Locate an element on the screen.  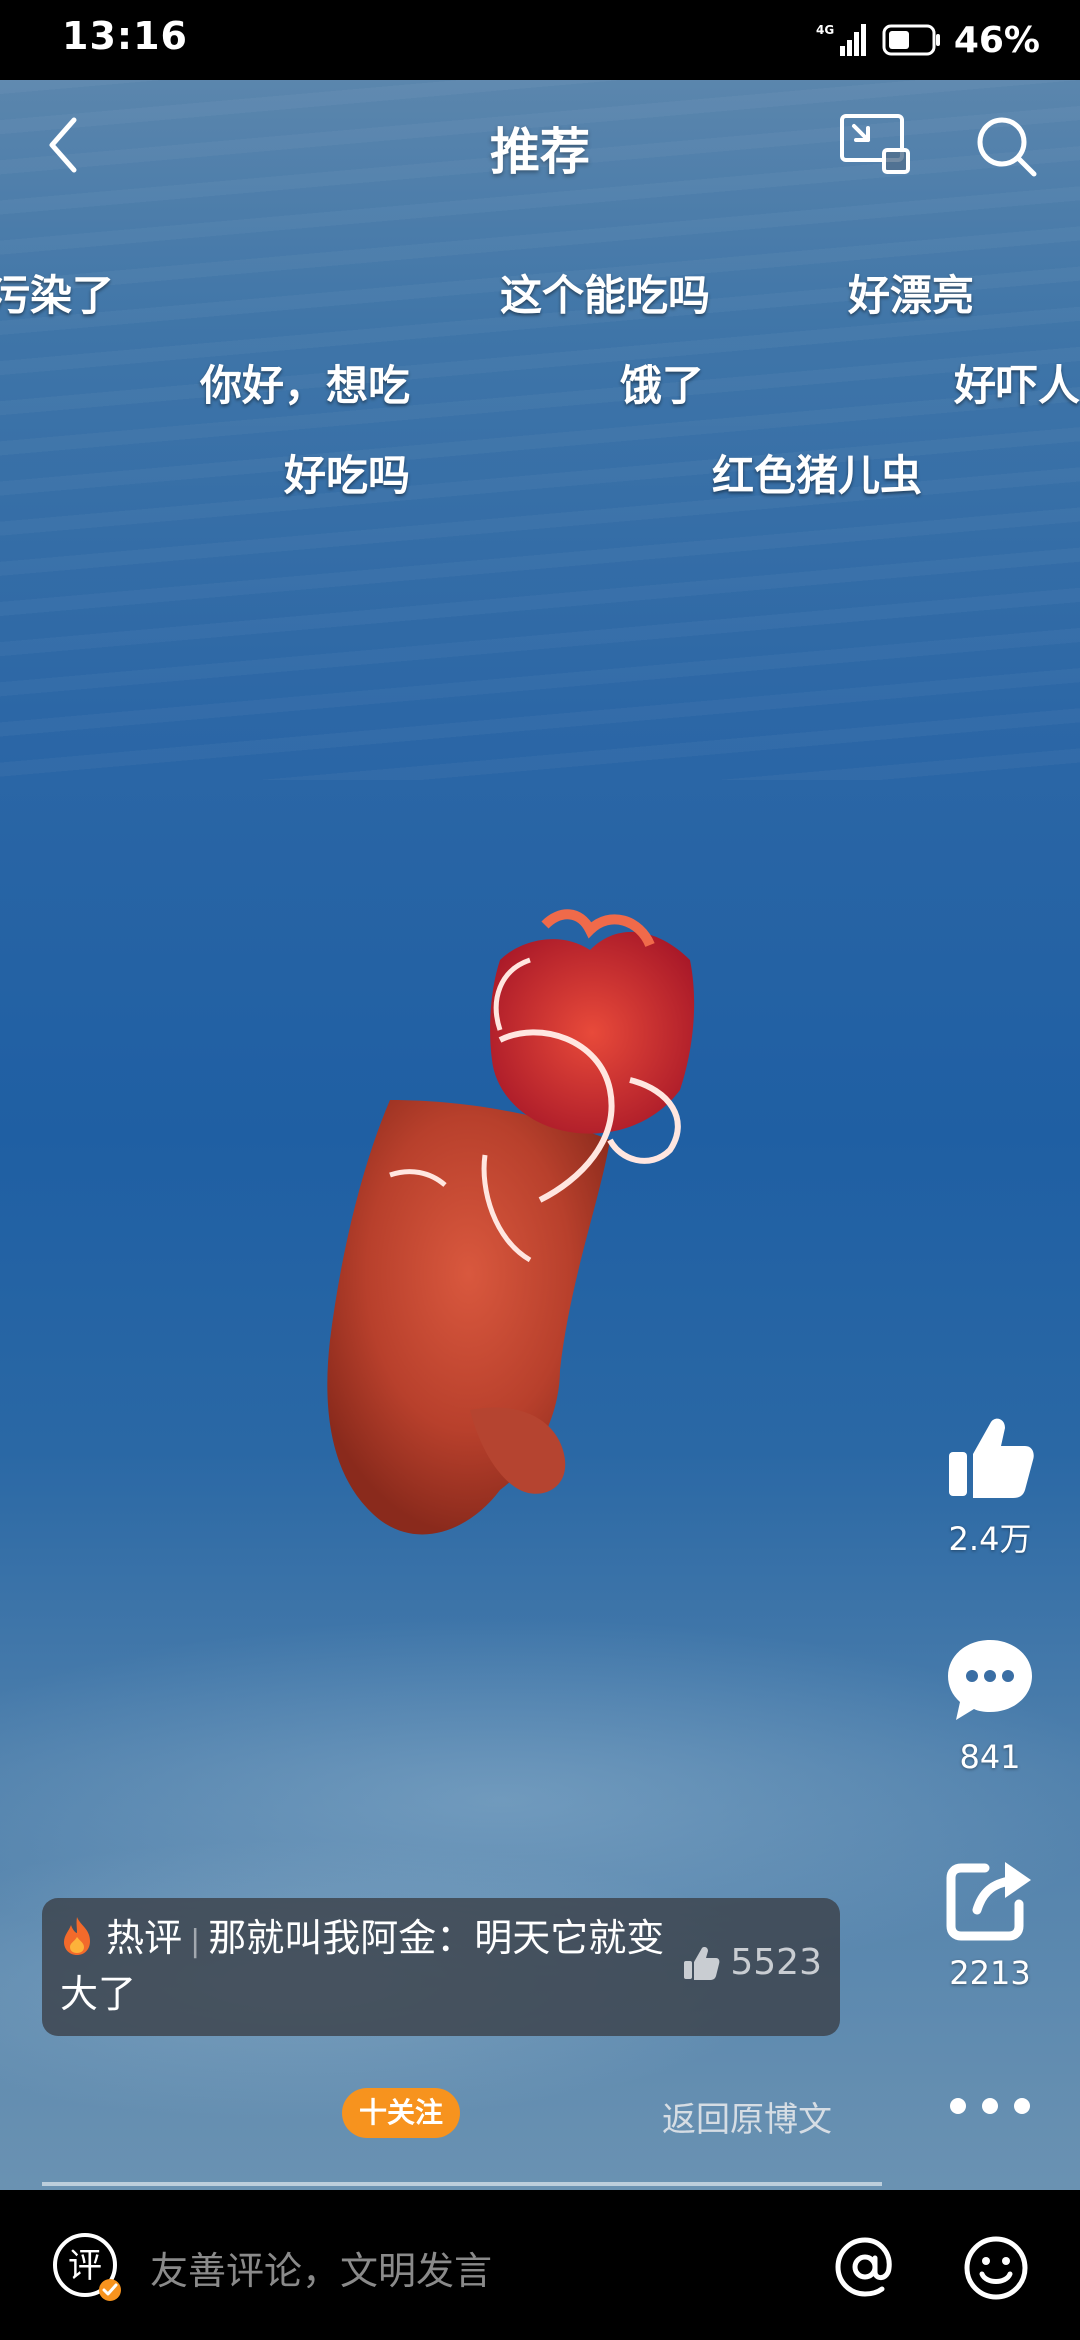
share-icon is located at coordinates (988, 1901).